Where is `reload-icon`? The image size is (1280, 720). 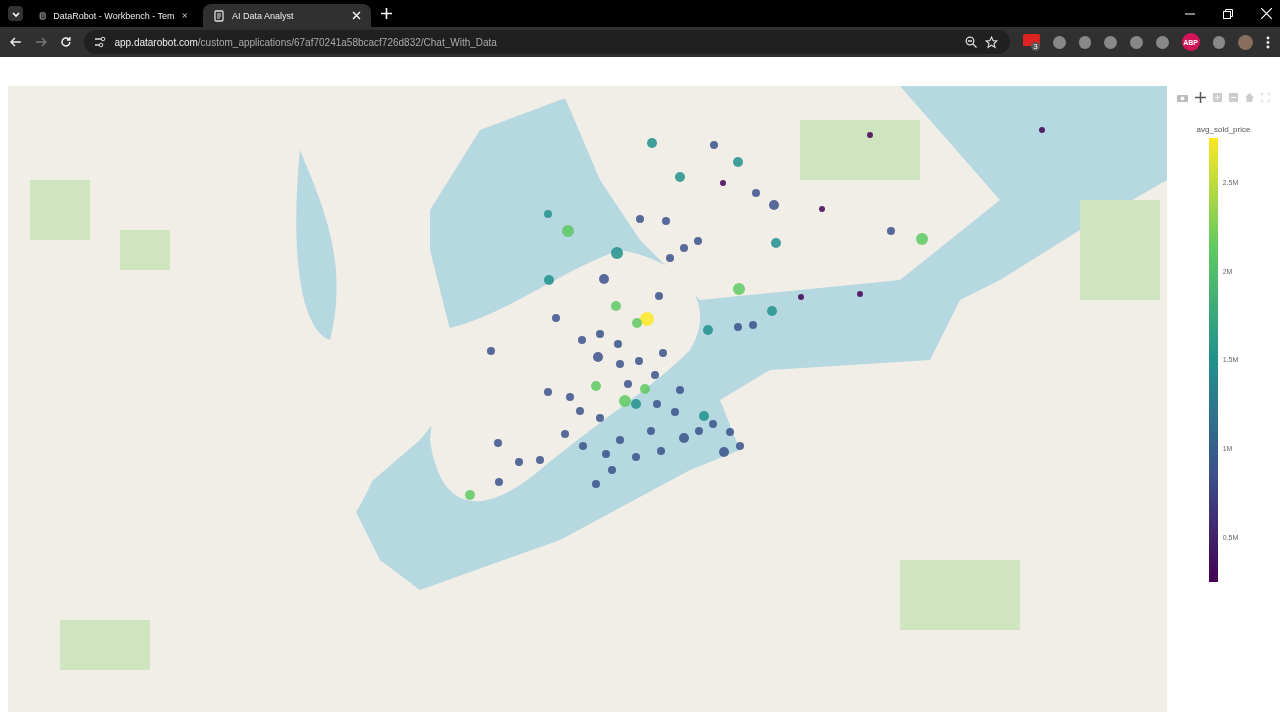
reload-icon is located at coordinates (65, 42).